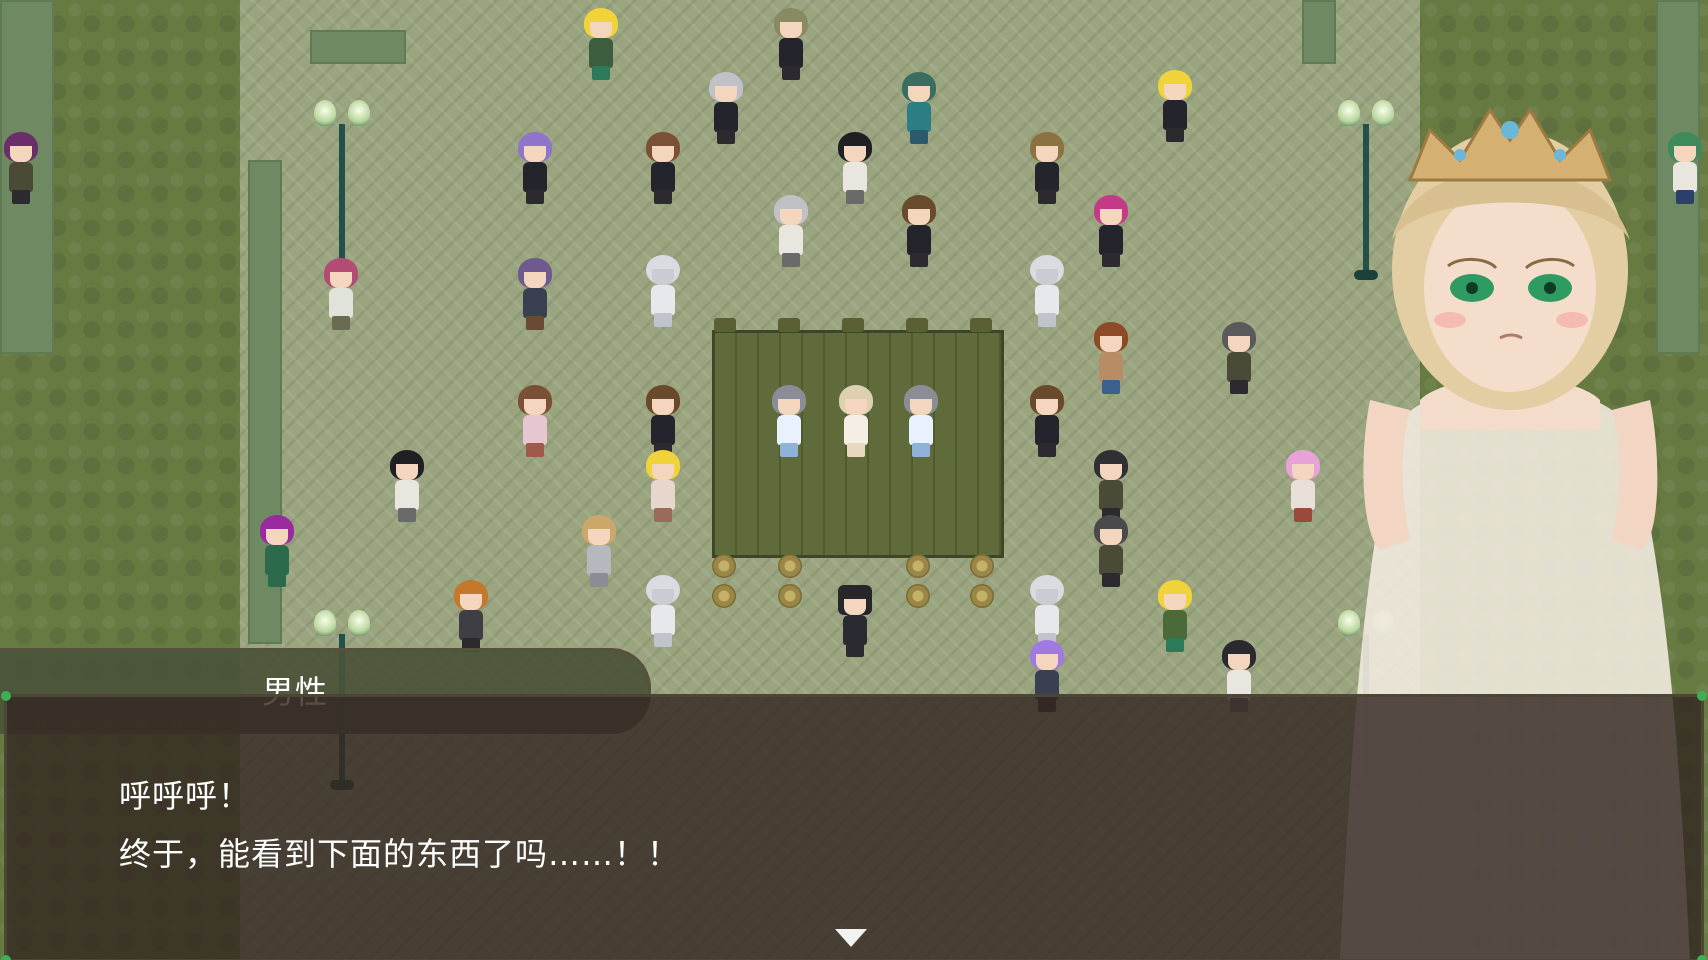 The image size is (1708, 960). Describe the element at coordinates (856, 422) in the screenshot. I see `princess-character` at that location.